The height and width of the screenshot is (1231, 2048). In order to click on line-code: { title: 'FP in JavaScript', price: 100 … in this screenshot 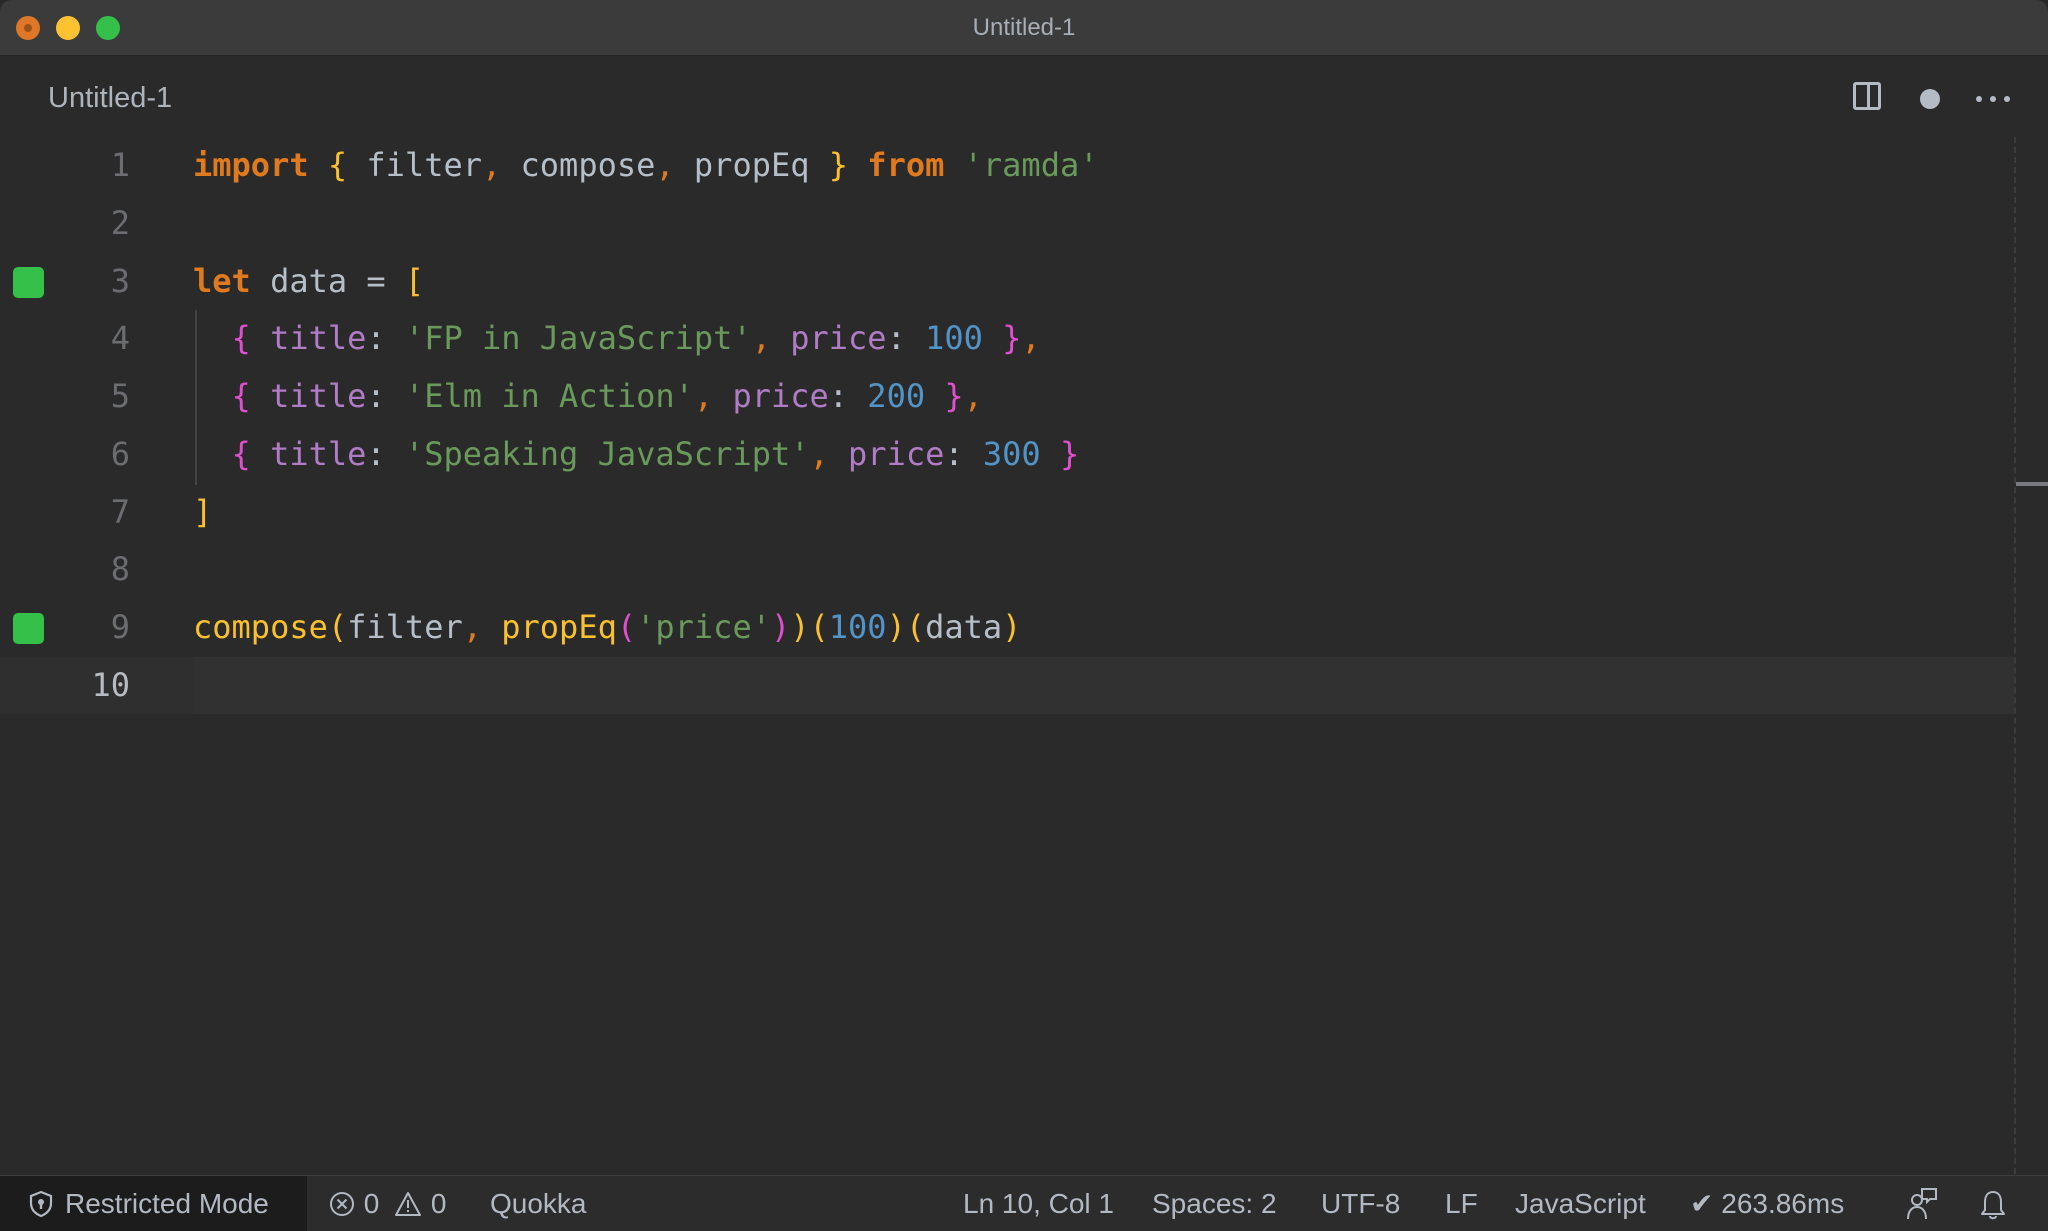, I will do `click(1104, 338)`.